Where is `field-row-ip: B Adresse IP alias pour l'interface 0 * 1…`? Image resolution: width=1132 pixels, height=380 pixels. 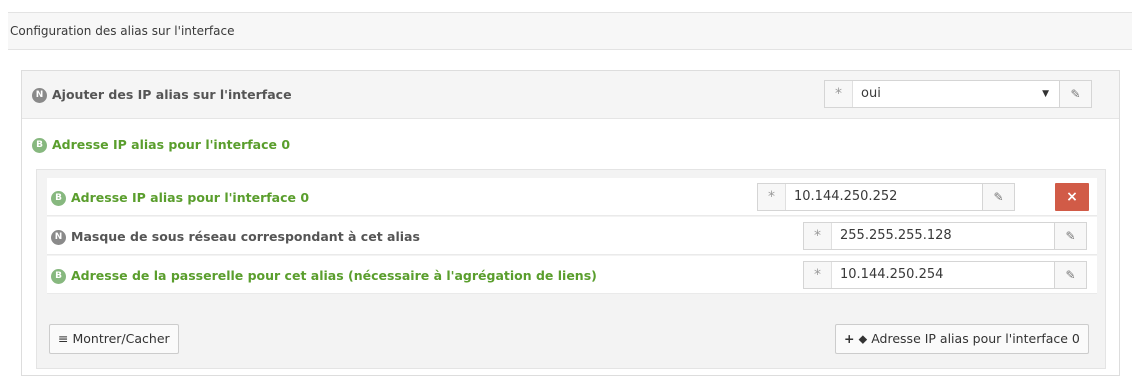
field-row-ip: B Adresse IP alias pour l'interface 0 * 1… is located at coordinates (572, 197).